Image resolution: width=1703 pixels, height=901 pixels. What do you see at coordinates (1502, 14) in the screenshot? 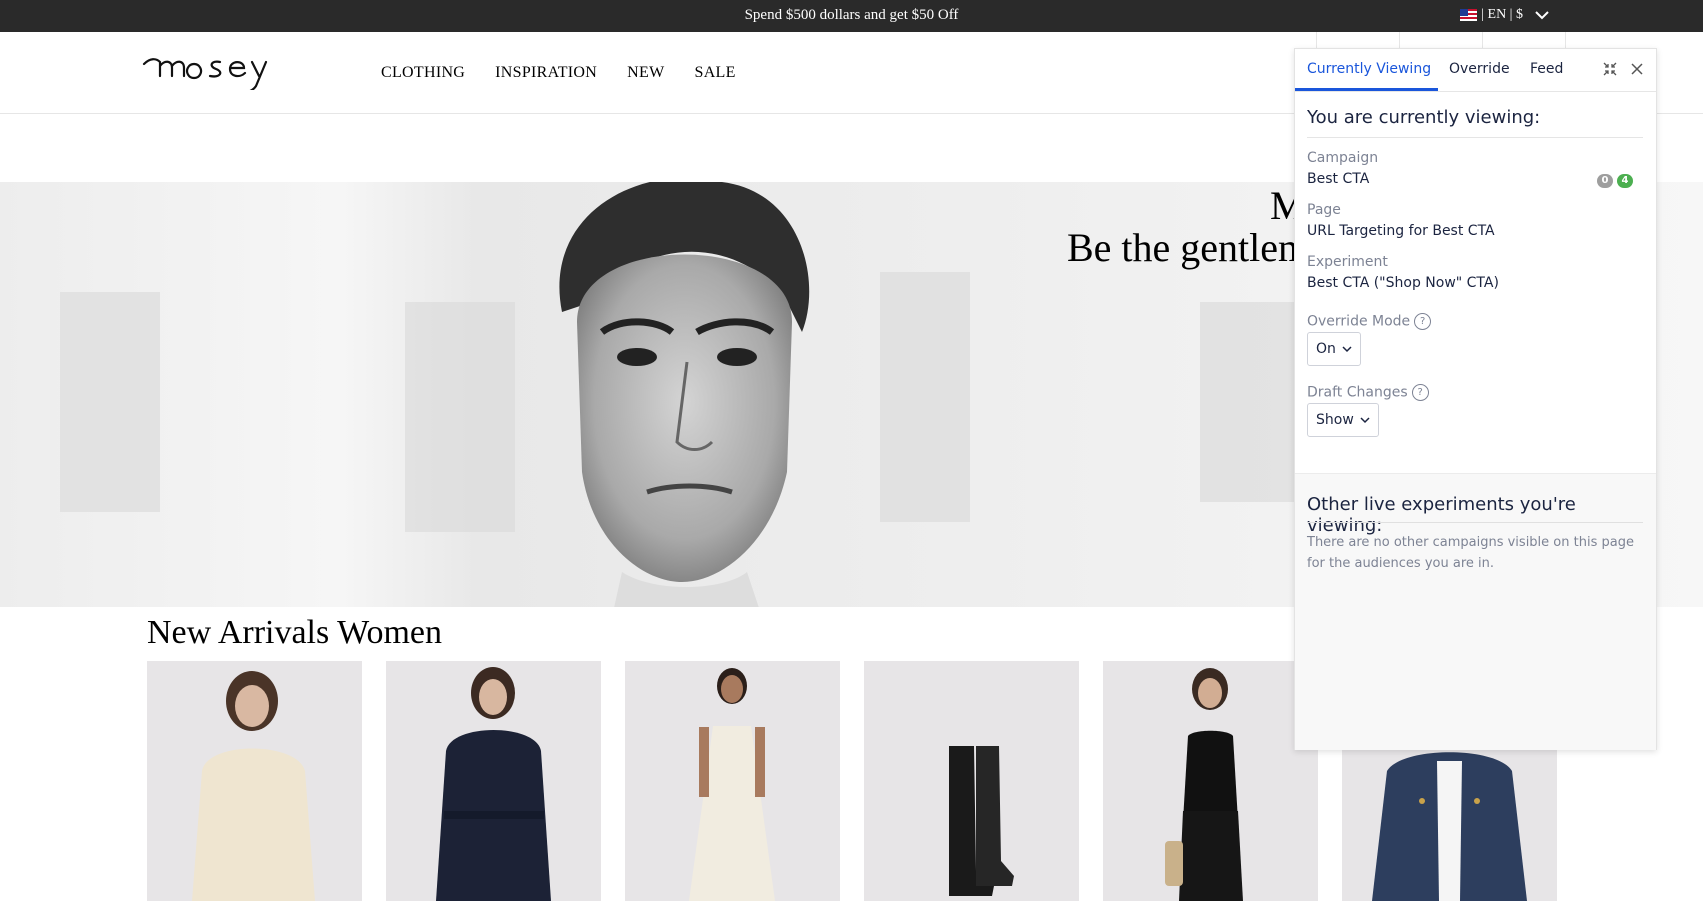
I see `locale-text: | EN | $` at bounding box center [1502, 14].